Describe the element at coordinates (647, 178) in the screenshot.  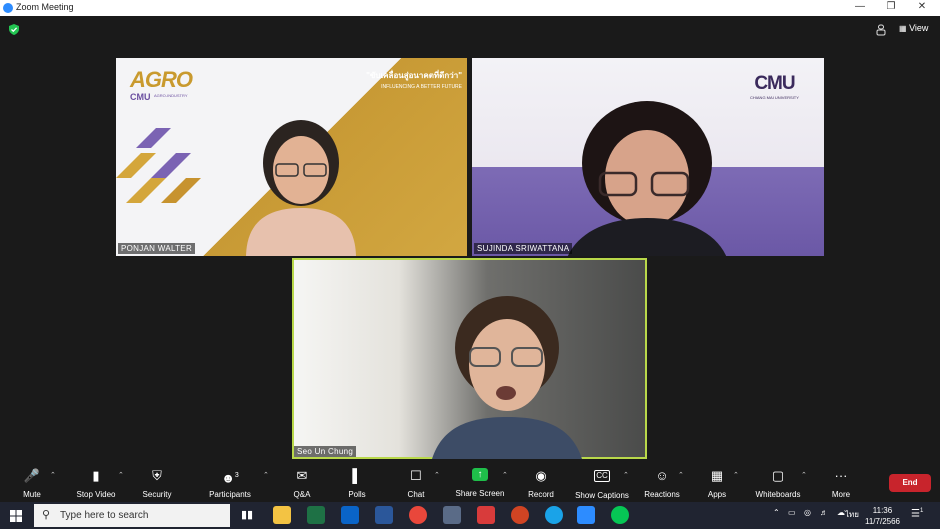
I see `participant-sujinda` at that location.